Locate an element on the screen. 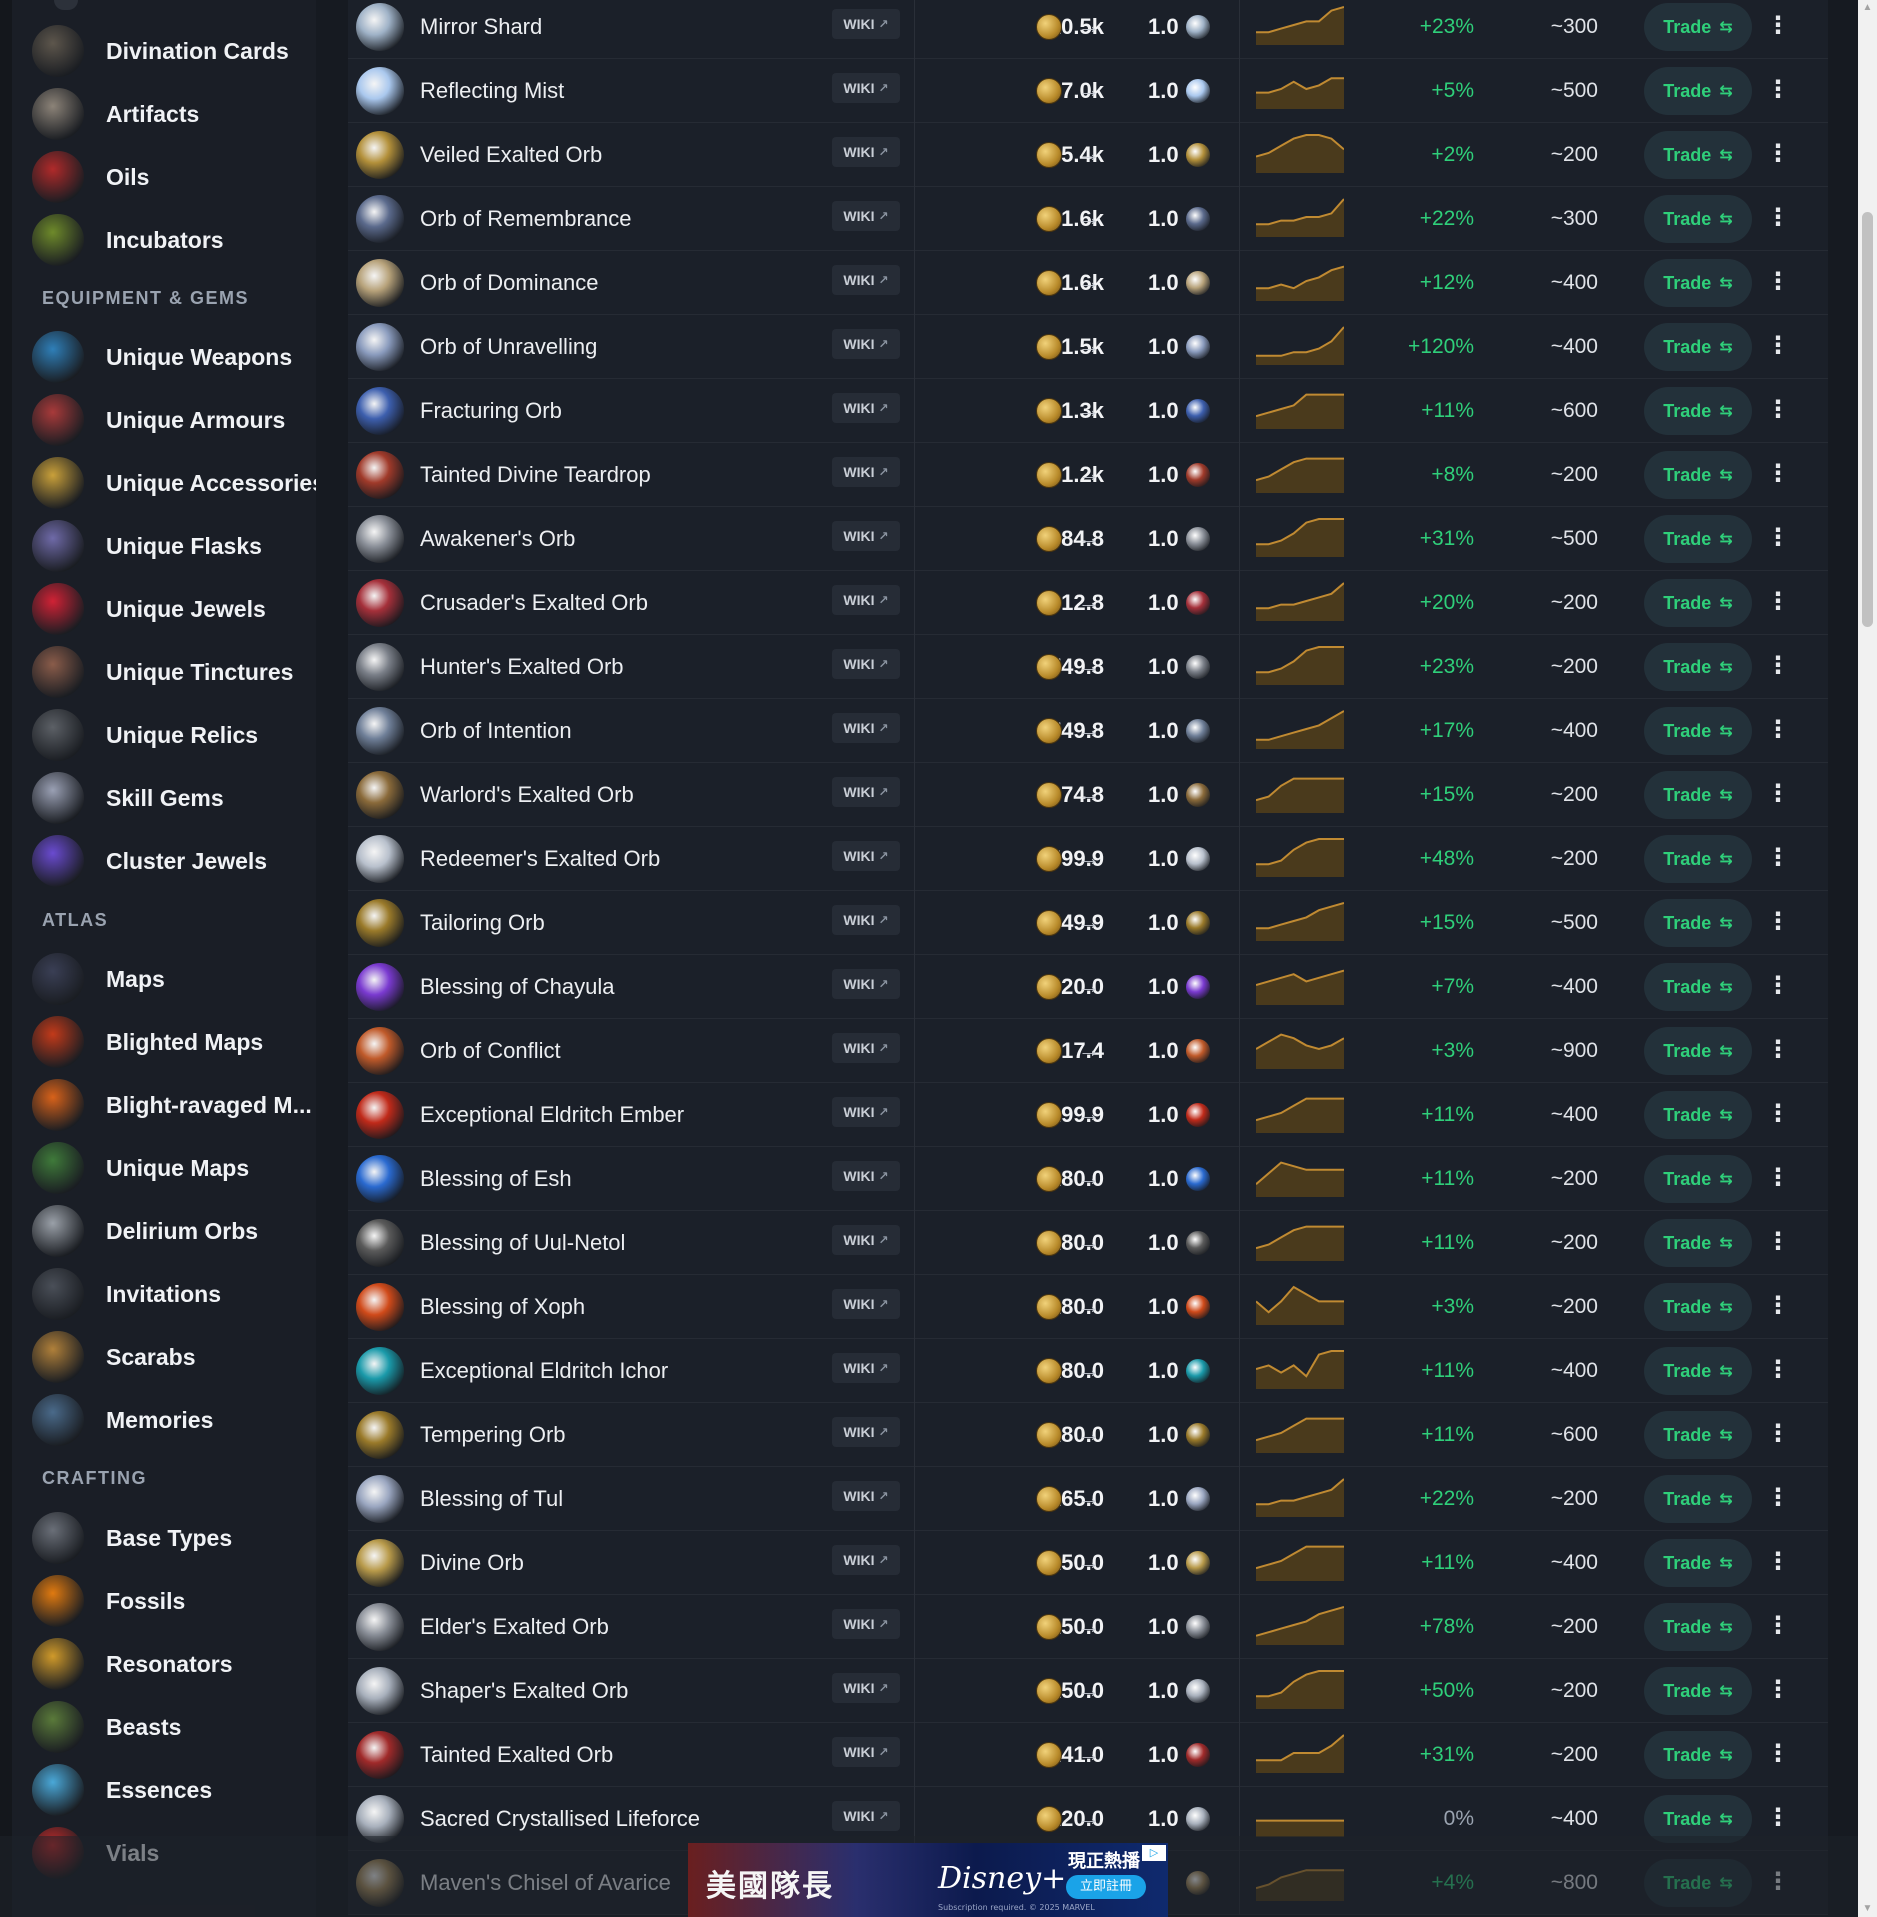  sidebar-item-resonators: Resonators is located at coordinates (172, 1664).